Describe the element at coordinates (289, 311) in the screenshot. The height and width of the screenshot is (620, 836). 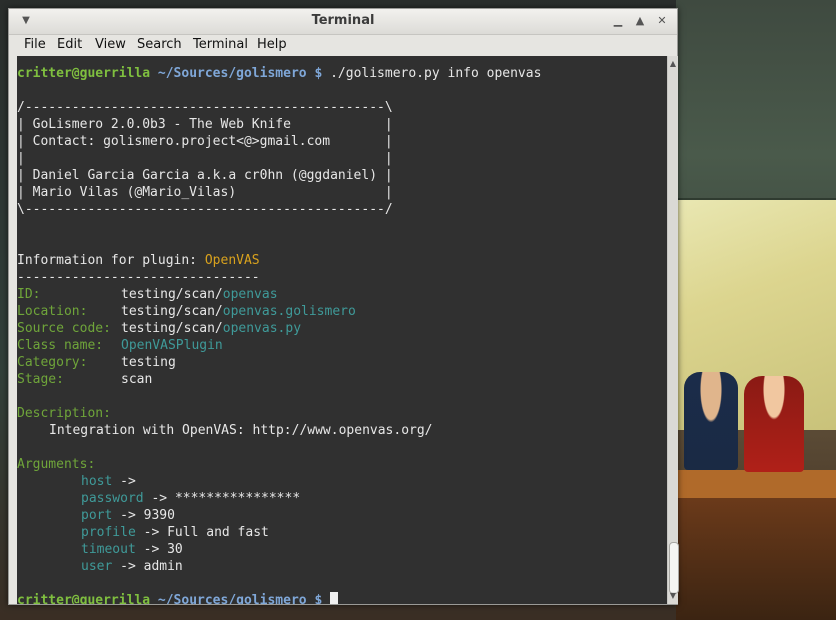
I see `field-value: openvas.golismero` at that location.